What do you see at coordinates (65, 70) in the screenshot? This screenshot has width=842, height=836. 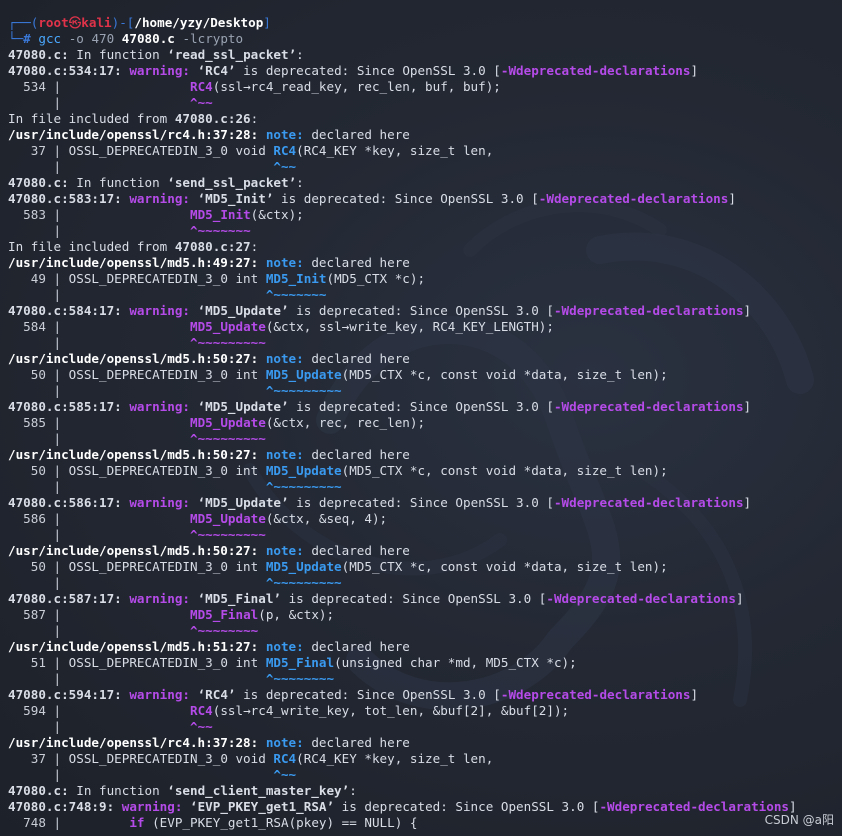 I see `output-segment: 47080.c:534:17:` at bounding box center [65, 70].